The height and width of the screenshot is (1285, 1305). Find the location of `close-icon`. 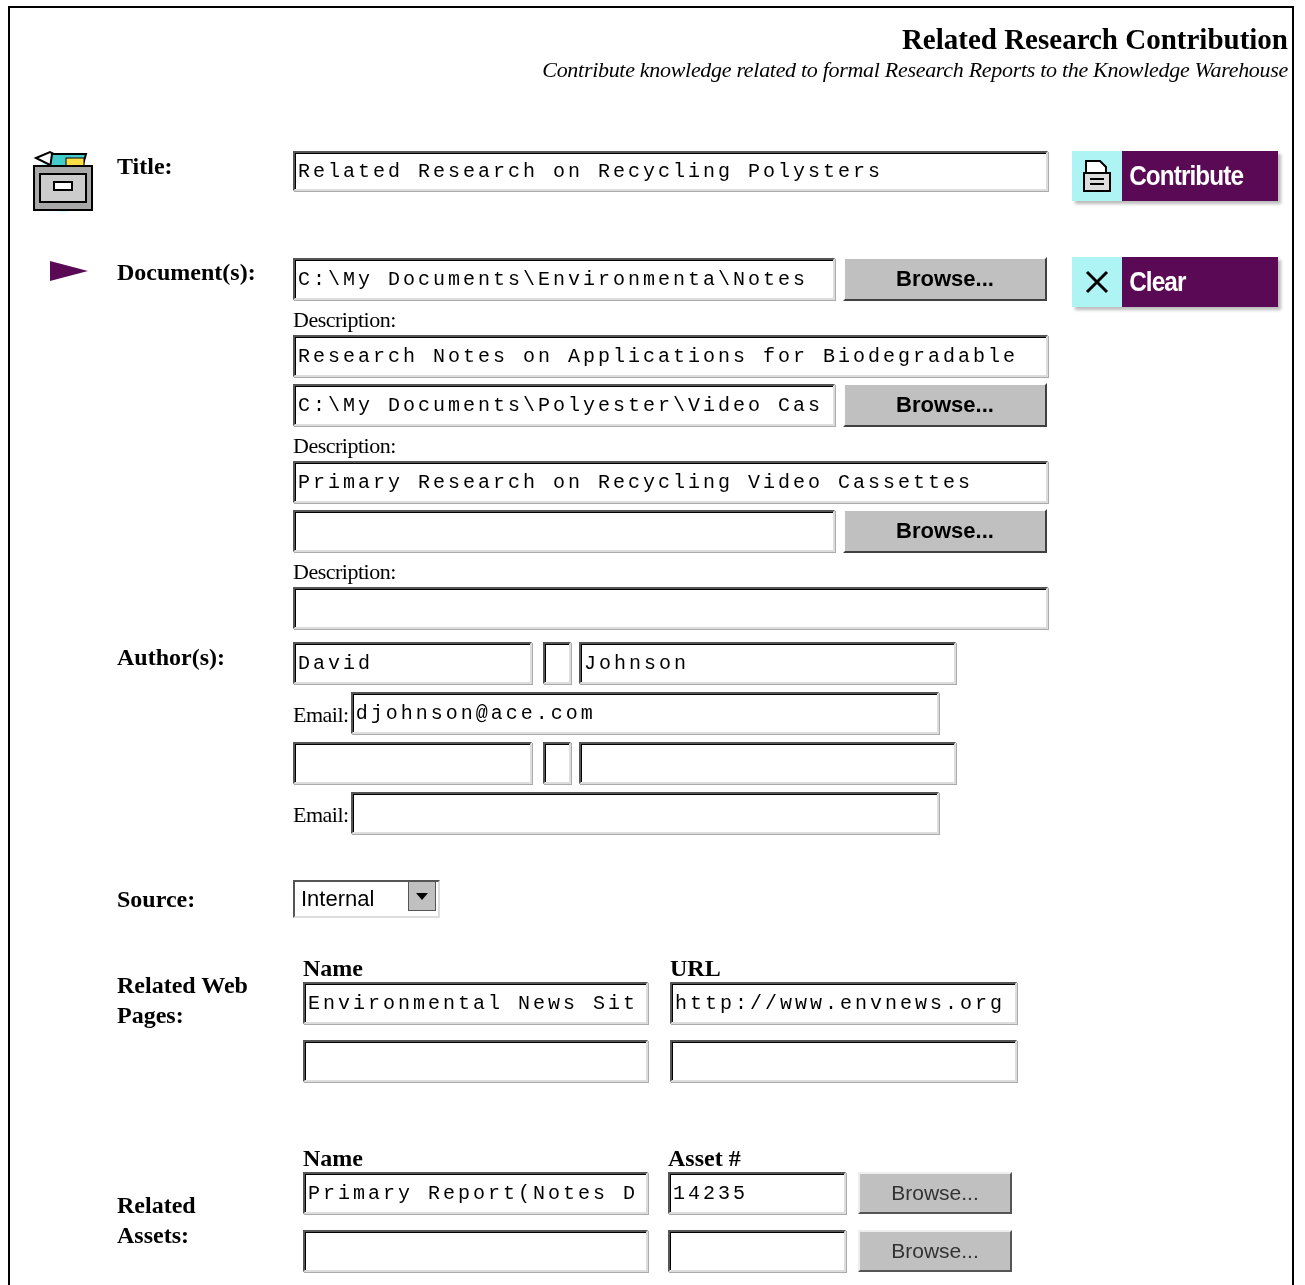

close-icon is located at coordinates (1097, 282).